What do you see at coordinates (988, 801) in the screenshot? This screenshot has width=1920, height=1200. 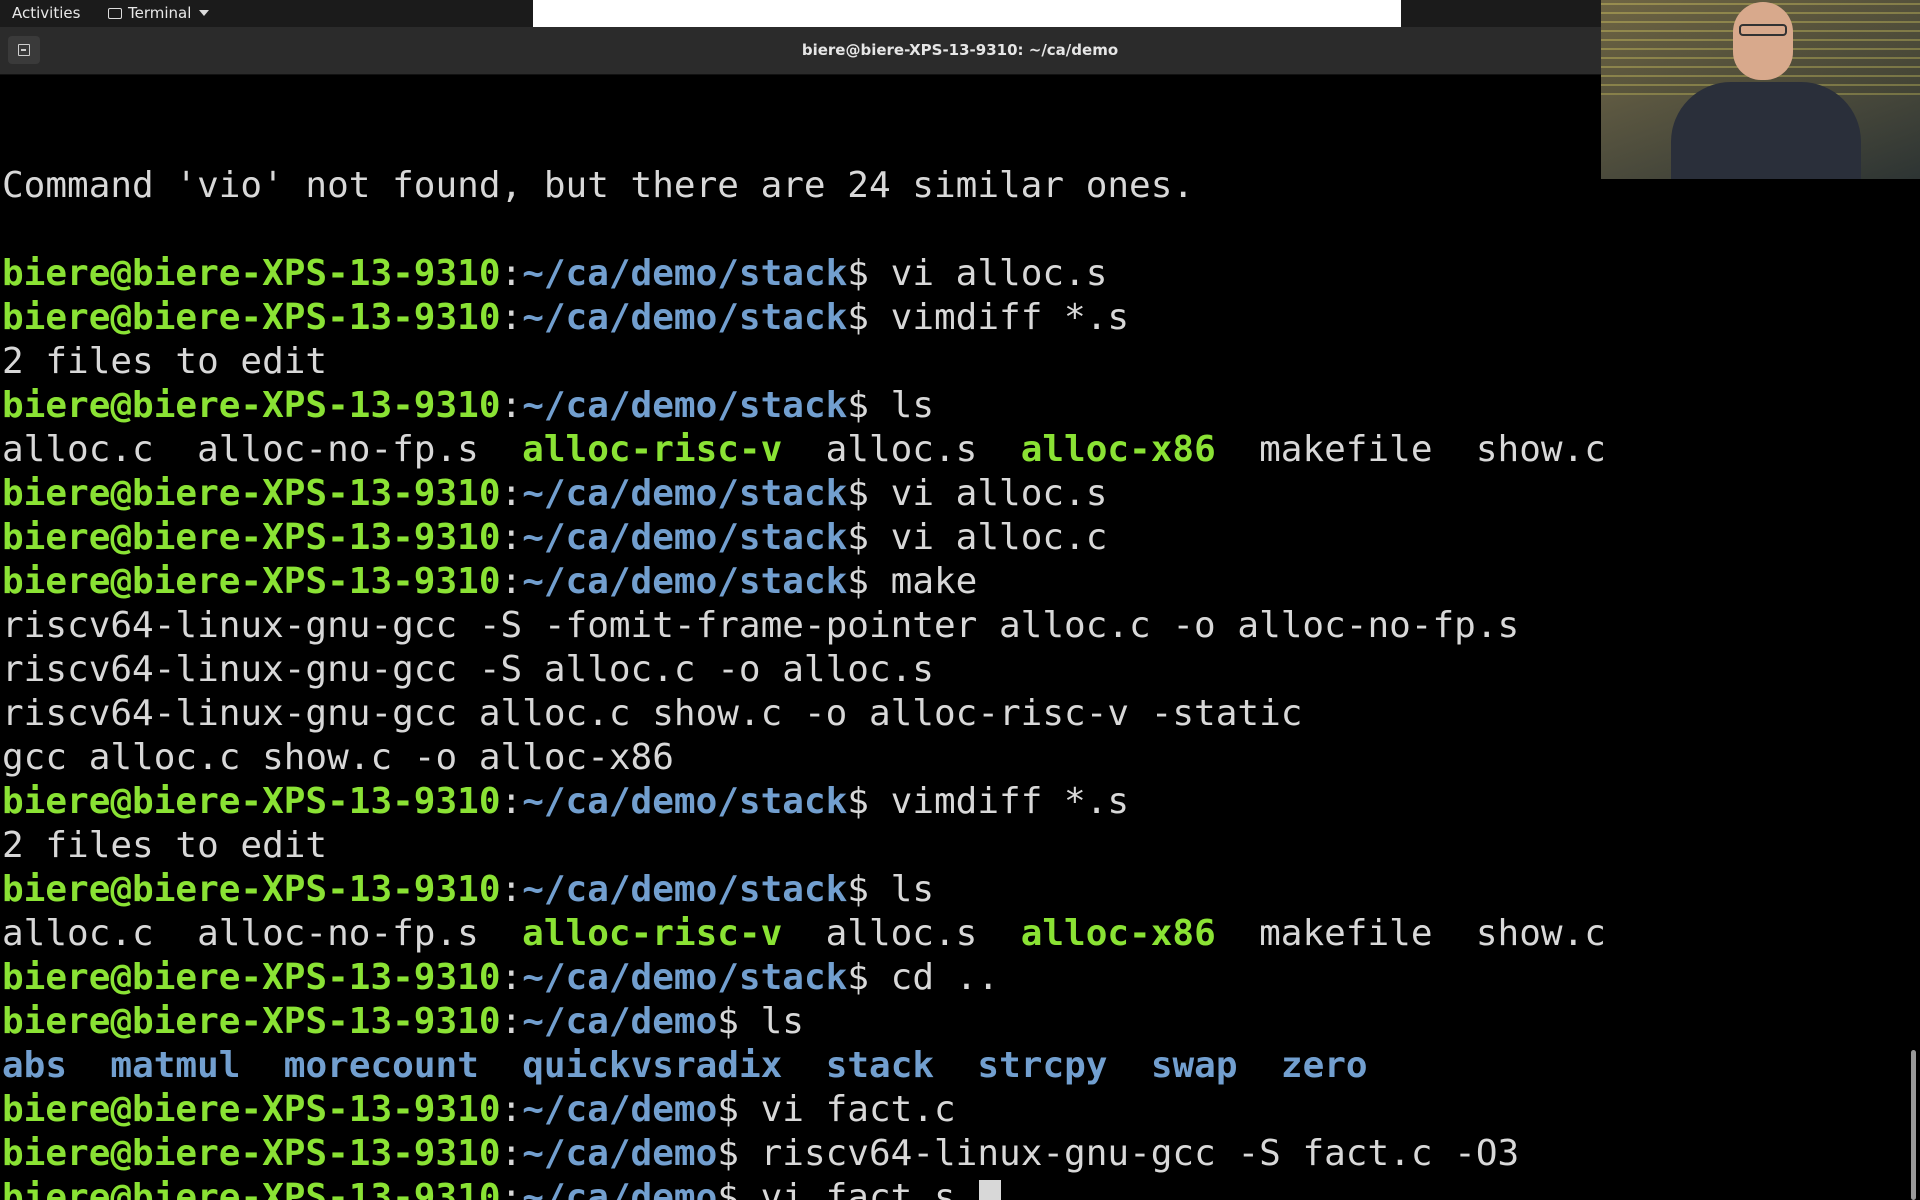 I see `terminal-text-plain: $ vimdiff *.s` at bounding box center [988, 801].